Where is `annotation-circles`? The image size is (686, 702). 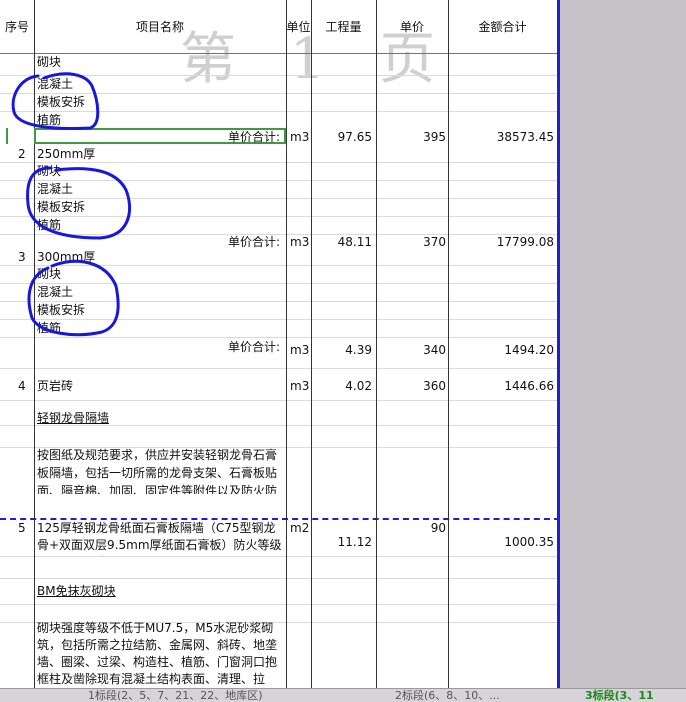 annotation-circles is located at coordinates (71, 204).